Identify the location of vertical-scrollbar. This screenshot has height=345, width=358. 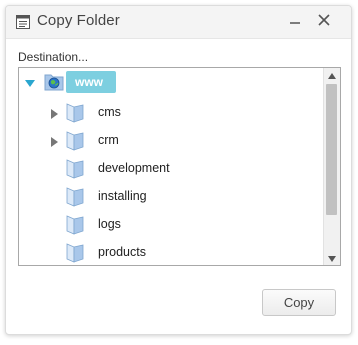
(331, 166).